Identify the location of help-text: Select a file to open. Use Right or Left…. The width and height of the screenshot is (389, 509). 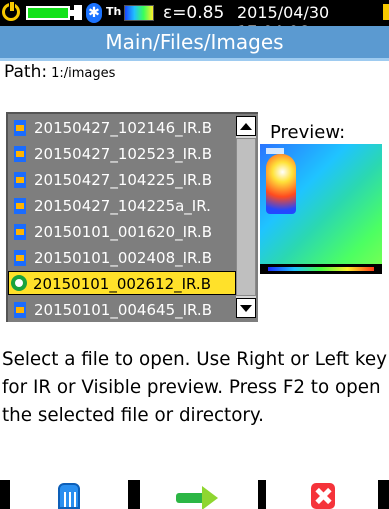
(194, 387).